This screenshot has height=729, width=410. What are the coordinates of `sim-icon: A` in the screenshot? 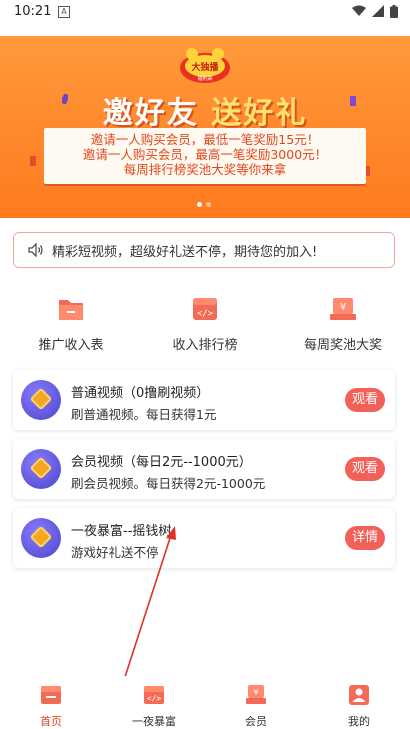 It's located at (64, 12).